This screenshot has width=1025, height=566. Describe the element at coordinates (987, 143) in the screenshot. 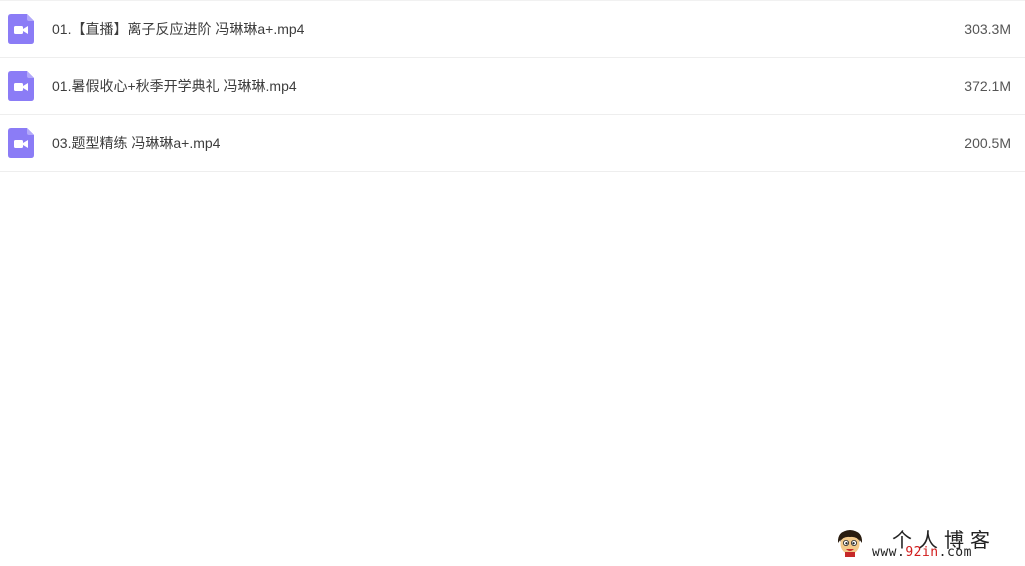

I see `file-size: 200.5M` at that location.